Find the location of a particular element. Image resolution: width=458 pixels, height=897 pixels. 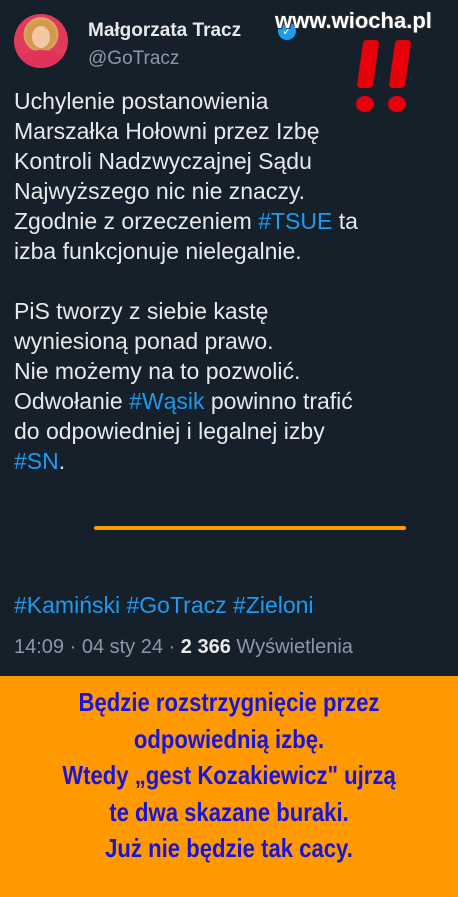

tweet-line: izba funkcjonuje nielegalnie. is located at coordinates (158, 251).